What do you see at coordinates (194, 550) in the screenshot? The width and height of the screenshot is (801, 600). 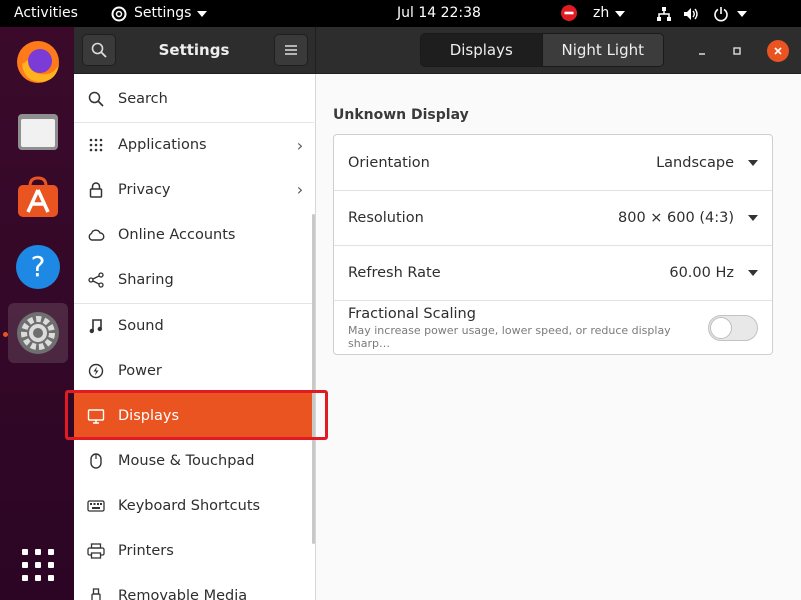 I see `sidebar-item-printers: Printers` at bounding box center [194, 550].